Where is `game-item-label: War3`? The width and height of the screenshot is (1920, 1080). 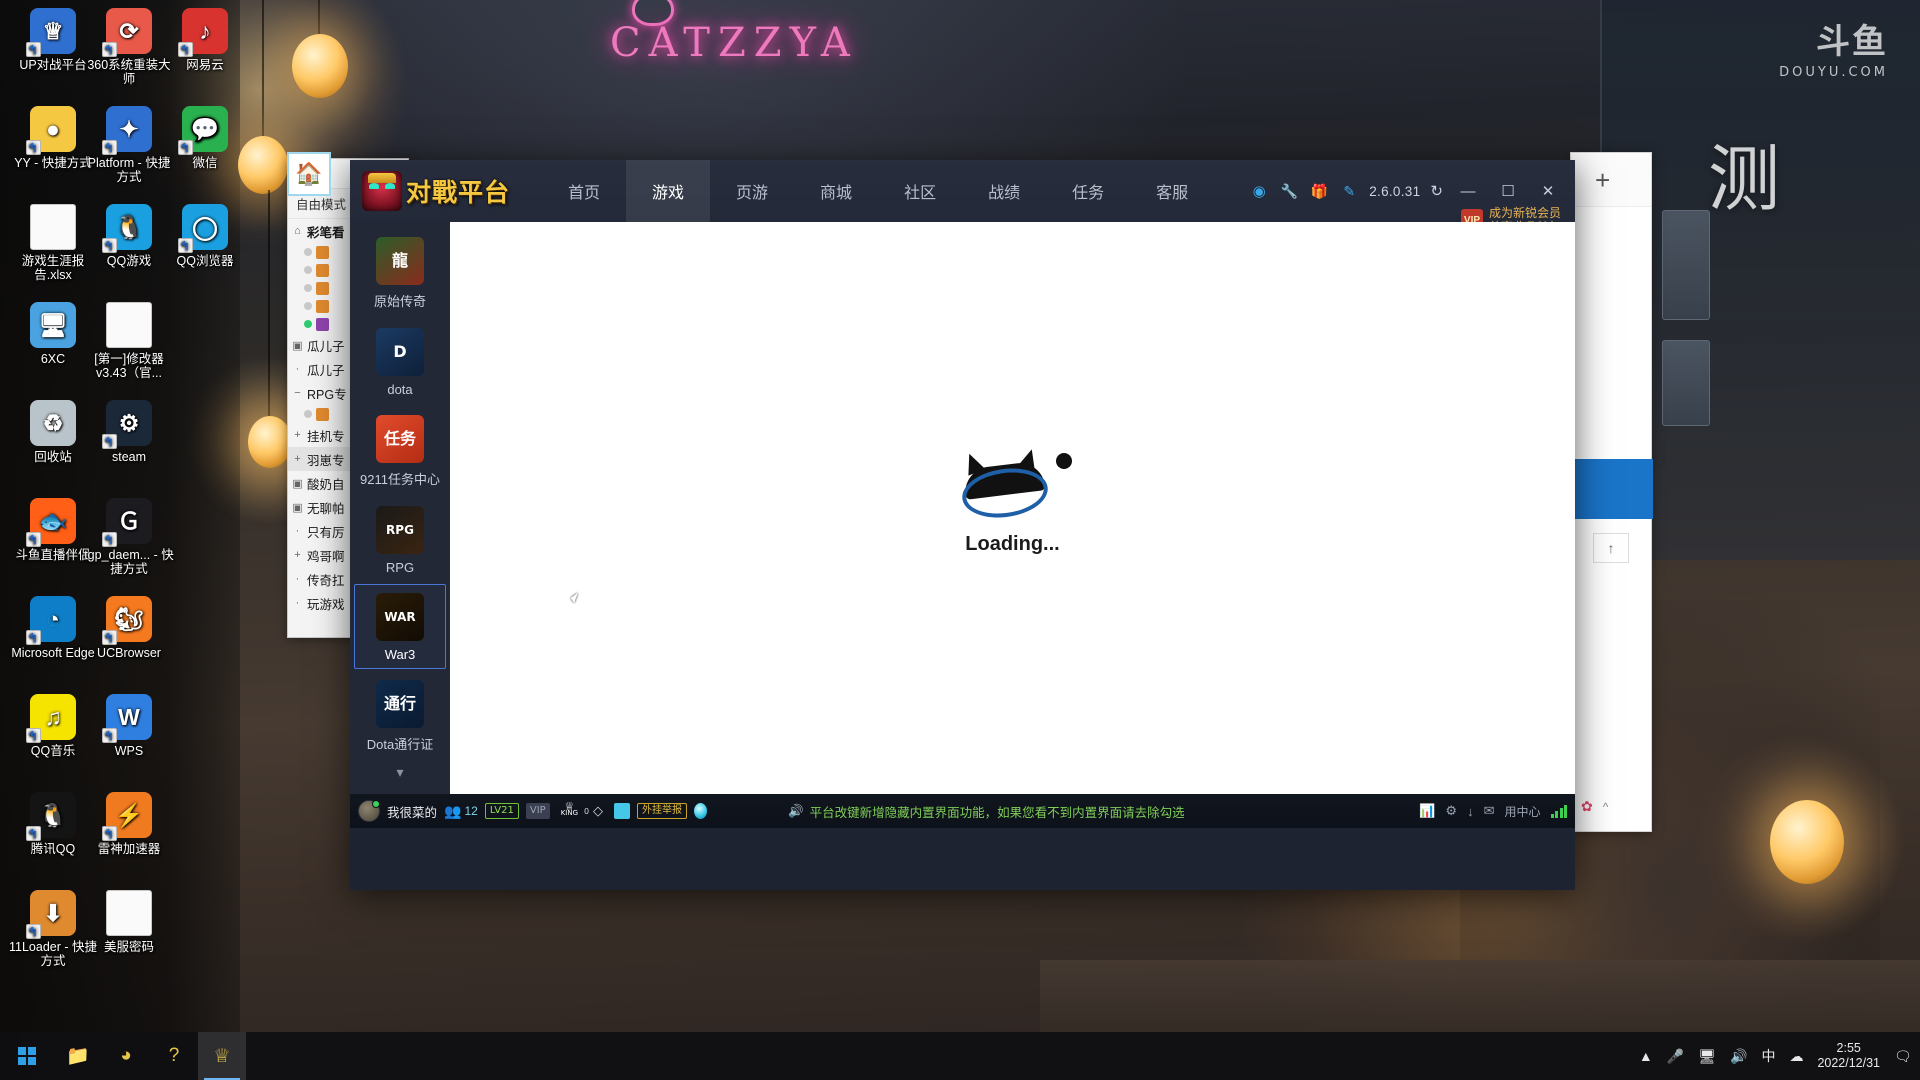
game-item-label: War3 is located at coordinates (400, 654).